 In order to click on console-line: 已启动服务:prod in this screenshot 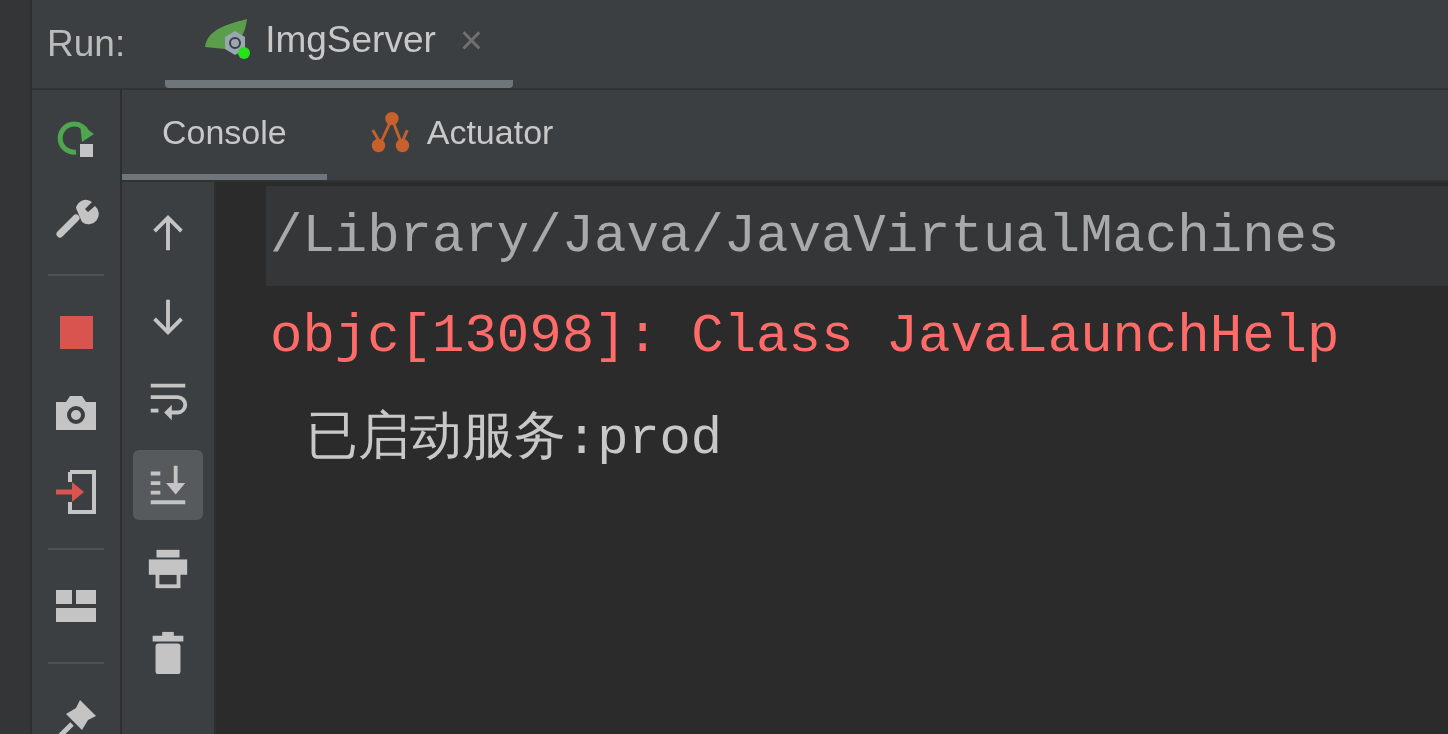, I will do `click(514, 439)`.